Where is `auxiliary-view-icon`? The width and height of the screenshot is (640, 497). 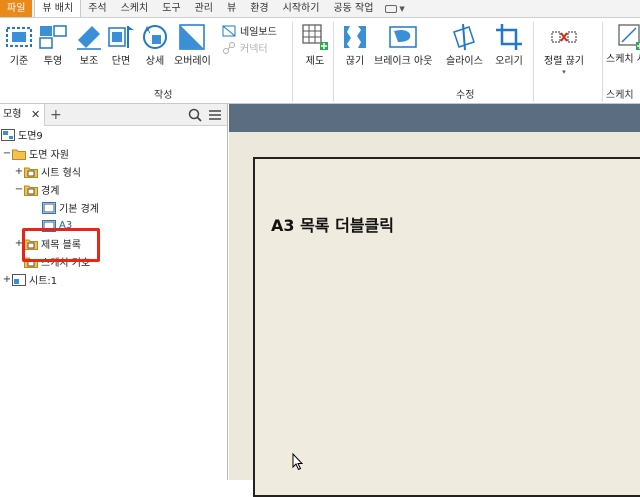 auxiliary-view-icon is located at coordinates (89, 38).